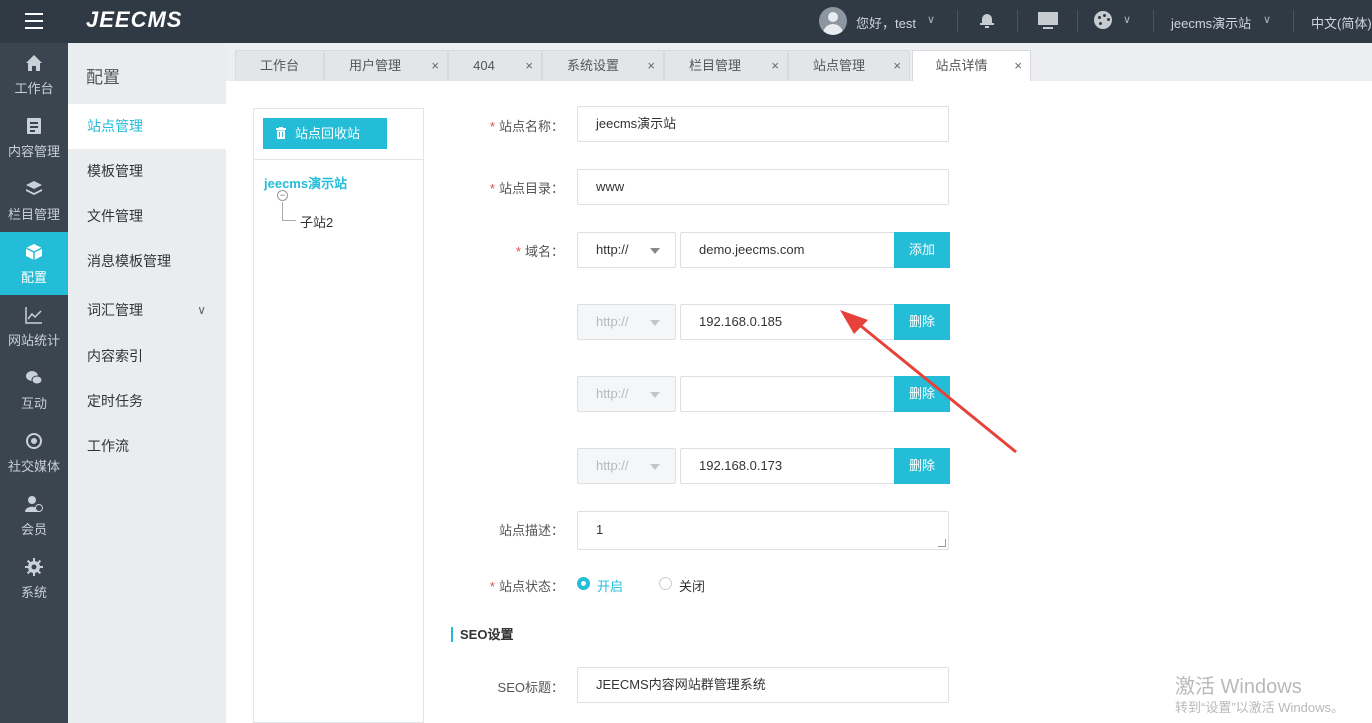 The height and width of the screenshot is (723, 1372). I want to click on site-recycle-button: 站点回收站, so click(325, 133).